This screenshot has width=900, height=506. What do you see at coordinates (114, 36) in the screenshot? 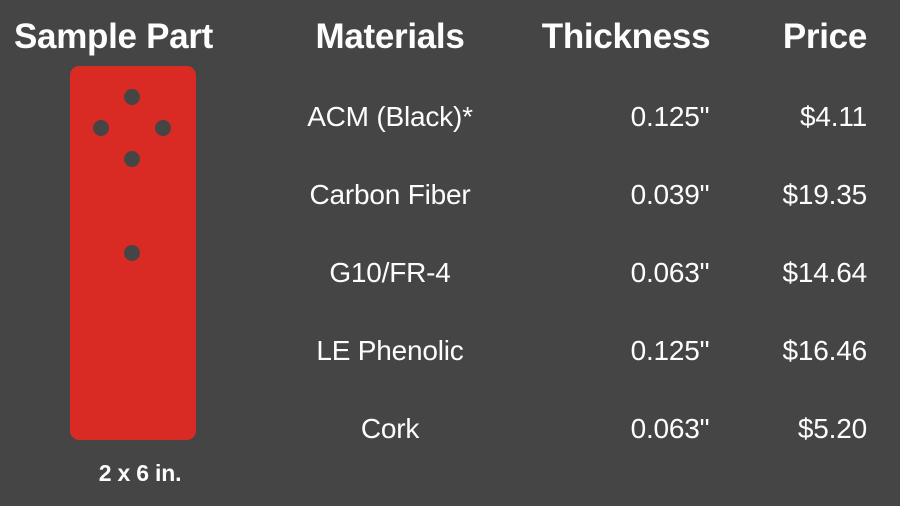
I see `column-header-sample-part: Sample Part` at bounding box center [114, 36].